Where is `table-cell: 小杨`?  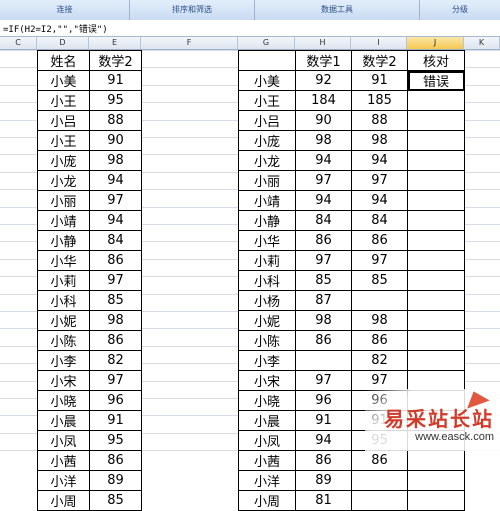 table-cell: 小杨 is located at coordinates (267, 300).